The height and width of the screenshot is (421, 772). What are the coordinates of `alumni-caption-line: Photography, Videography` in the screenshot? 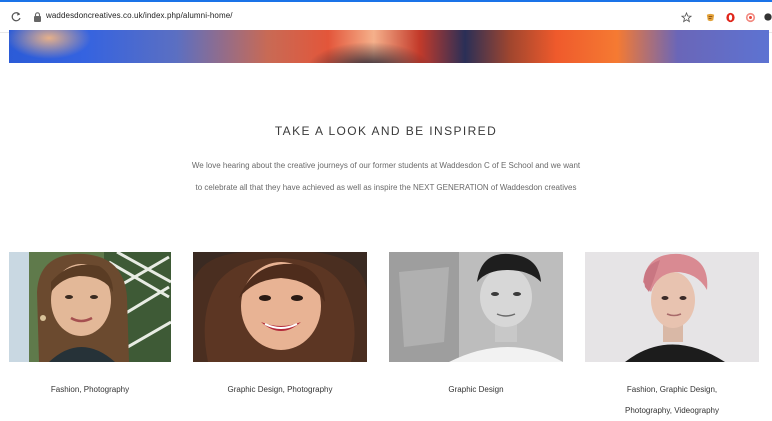 It's located at (672, 410).